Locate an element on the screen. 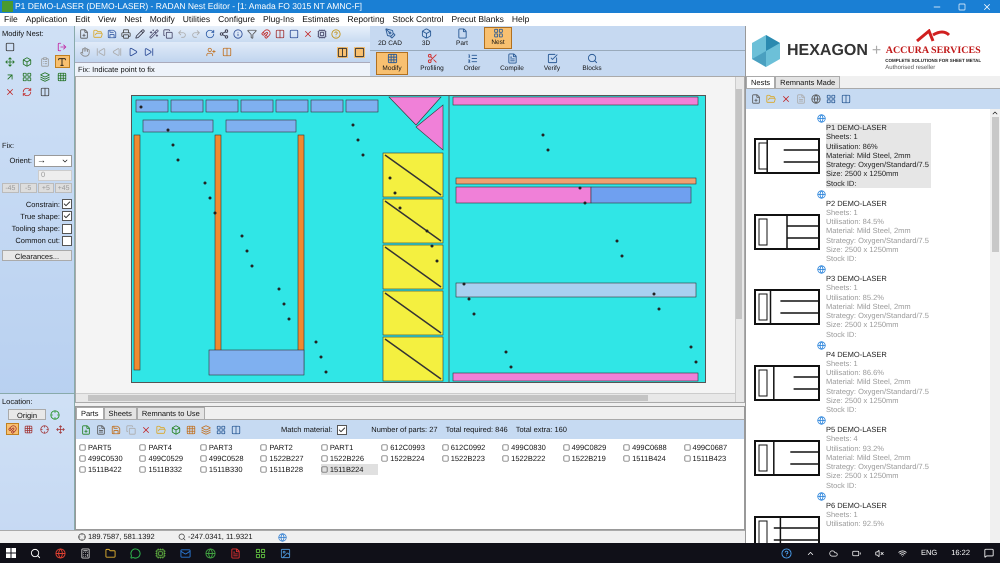 This screenshot has width=1000, height=563. nodes-icon is located at coordinates (224, 34).